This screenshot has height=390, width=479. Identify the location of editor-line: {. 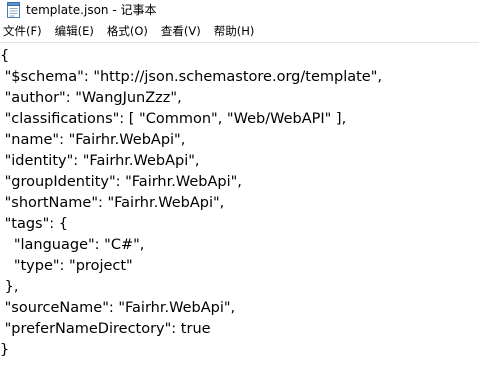
(5, 56).